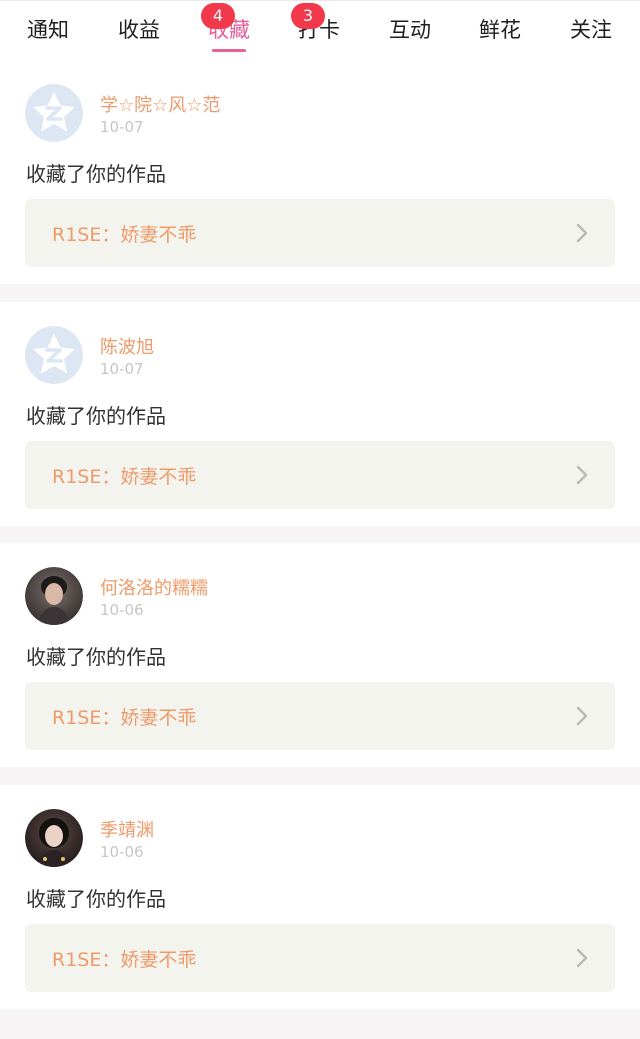  I want to click on active-tab-indicator, so click(229, 50).